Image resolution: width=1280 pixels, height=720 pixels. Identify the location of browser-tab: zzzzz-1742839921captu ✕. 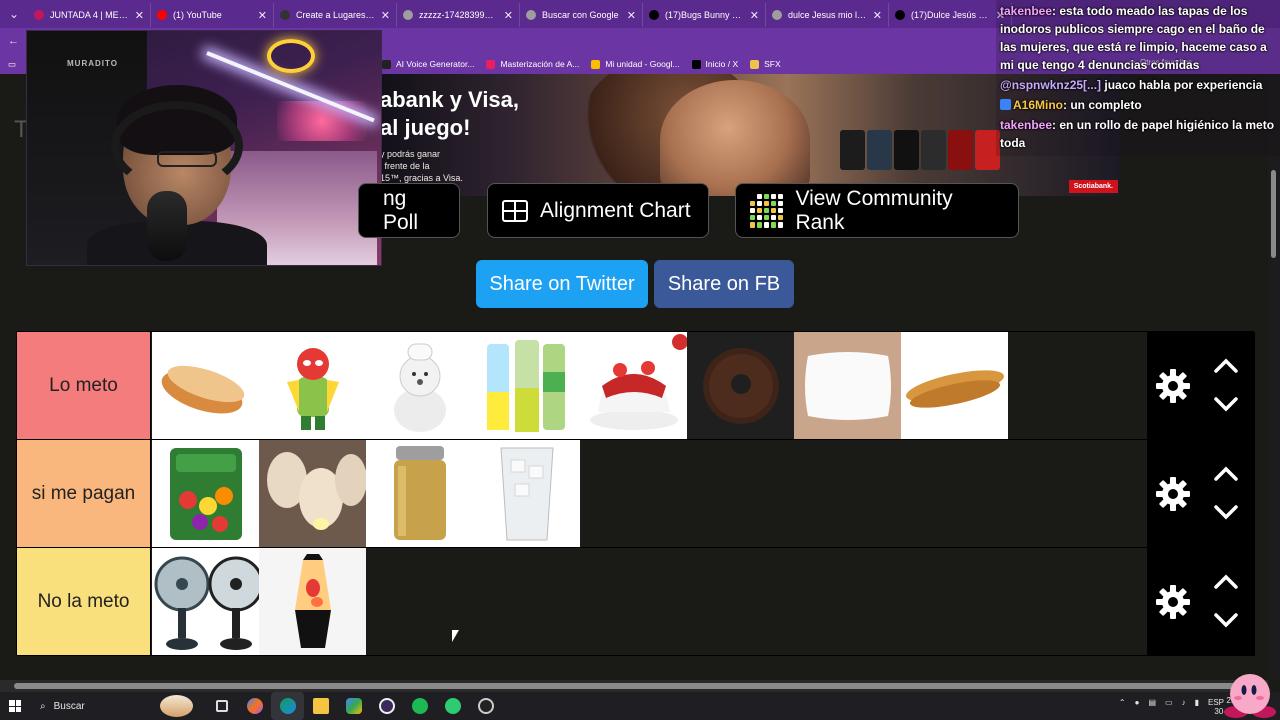
(458, 15).